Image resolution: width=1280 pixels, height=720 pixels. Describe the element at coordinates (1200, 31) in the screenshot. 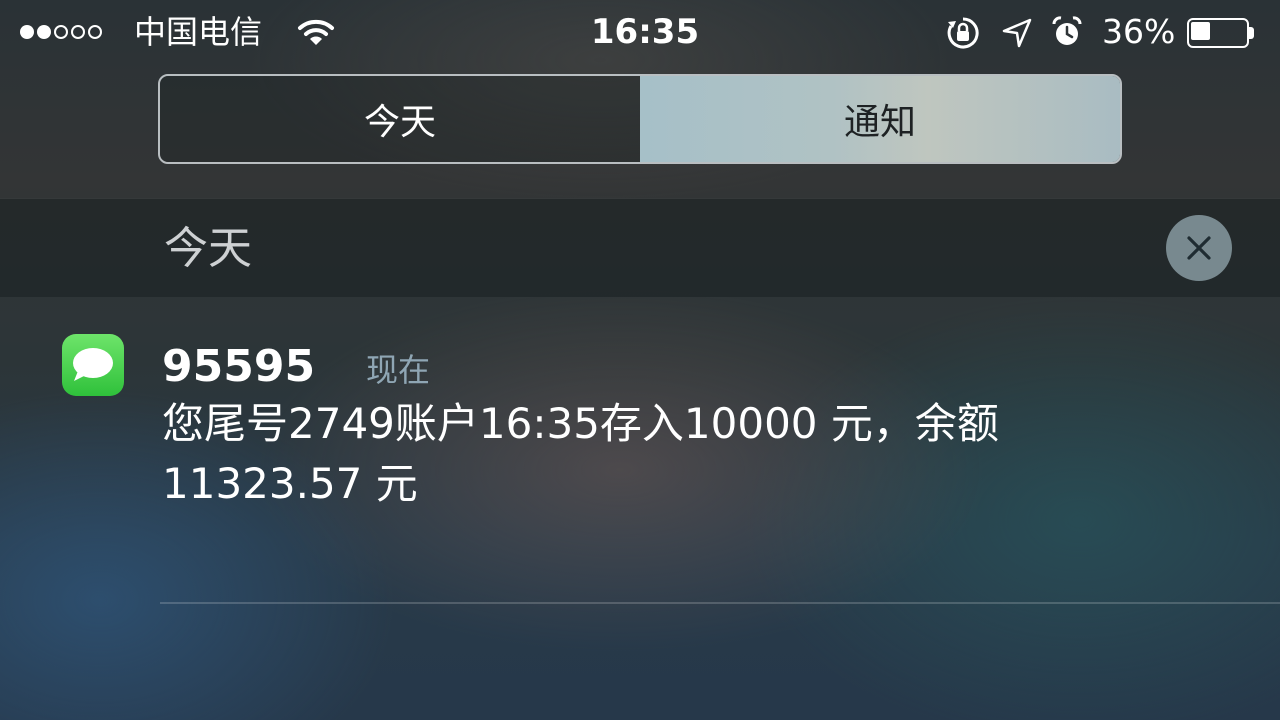

I see `battery-level-fill` at that location.